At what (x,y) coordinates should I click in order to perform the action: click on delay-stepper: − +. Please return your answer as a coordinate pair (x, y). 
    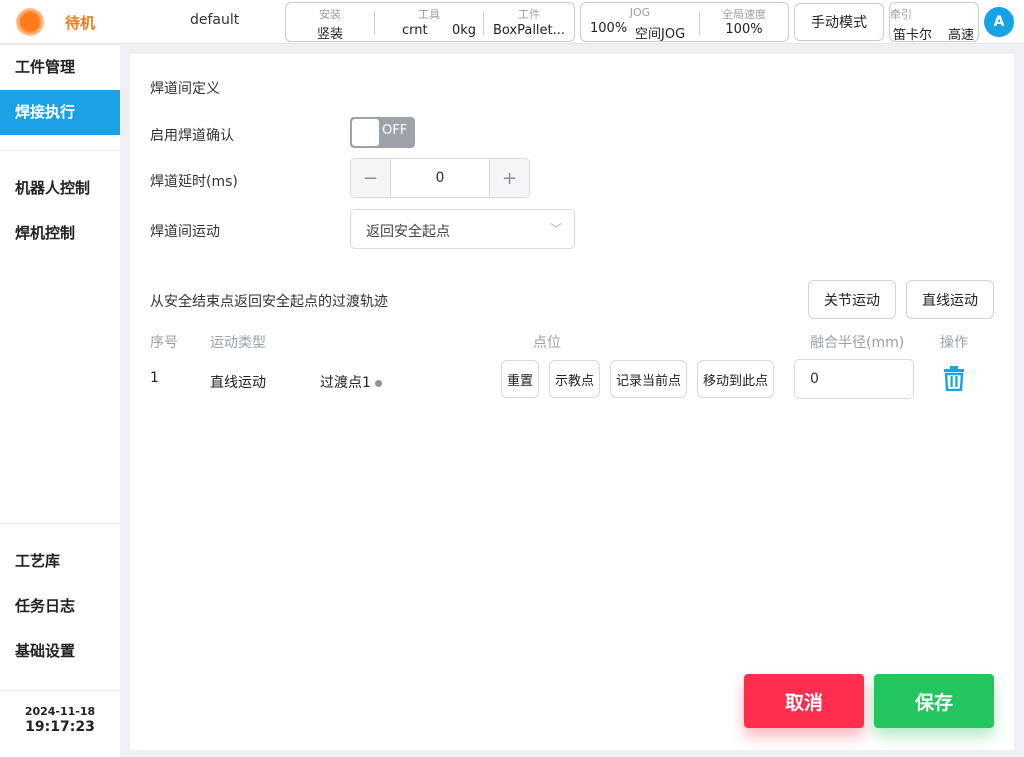
    Looking at the image, I should click on (440, 178).